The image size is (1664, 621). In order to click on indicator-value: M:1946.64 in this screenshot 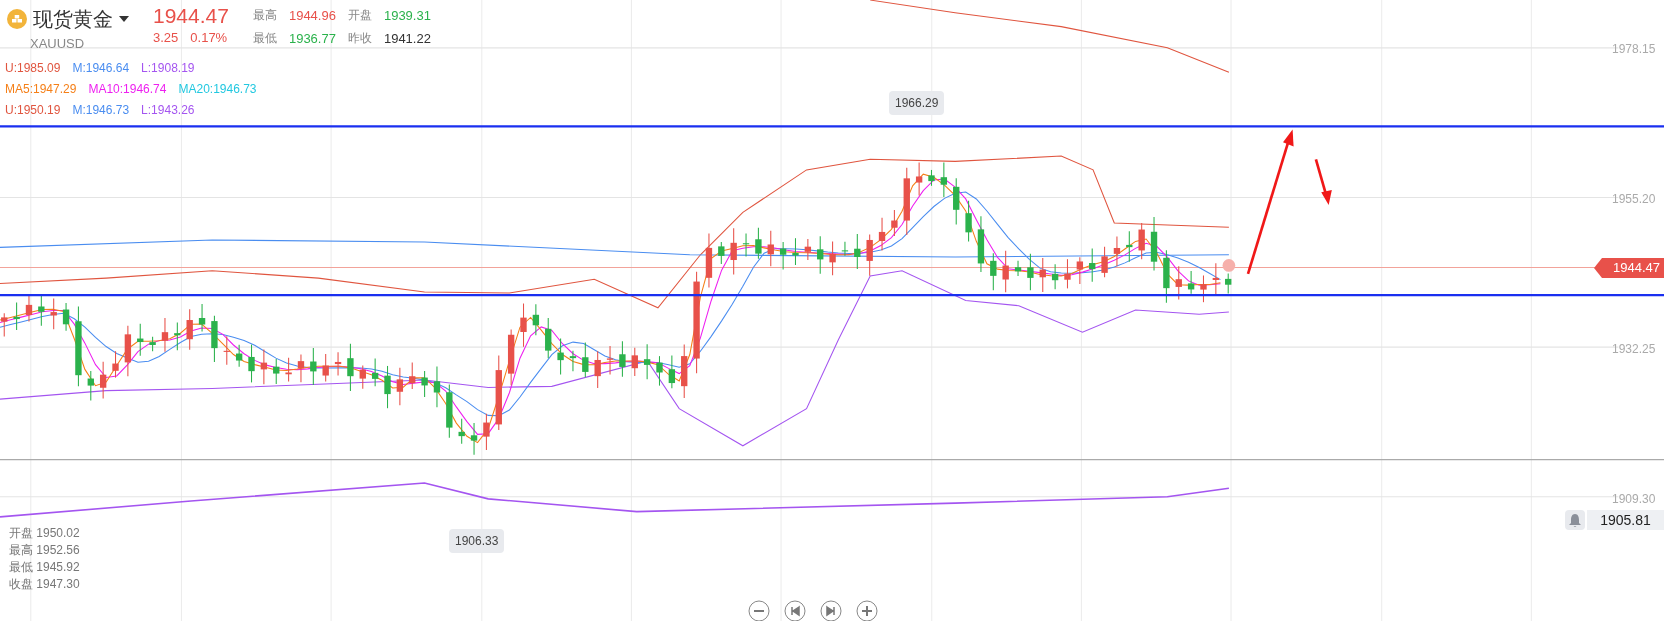, I will do `click(101, 68)`.